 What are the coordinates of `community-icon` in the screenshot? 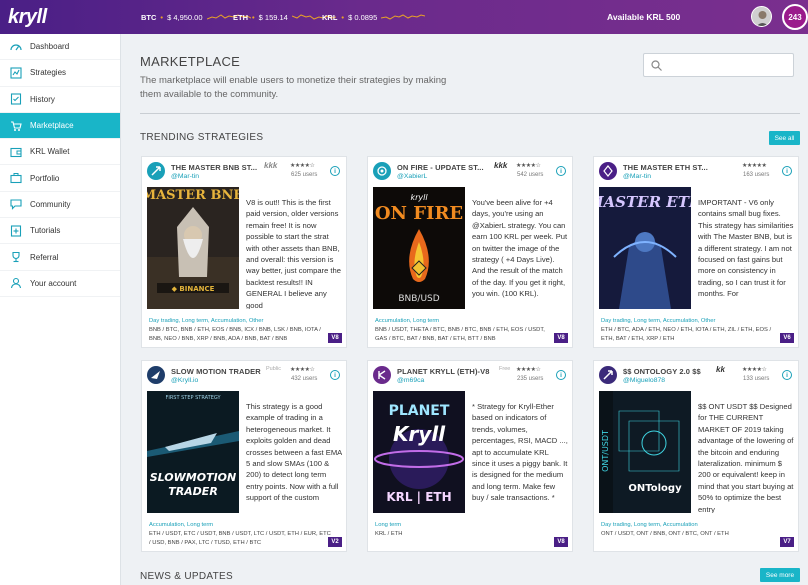 It's located at (16, 205).